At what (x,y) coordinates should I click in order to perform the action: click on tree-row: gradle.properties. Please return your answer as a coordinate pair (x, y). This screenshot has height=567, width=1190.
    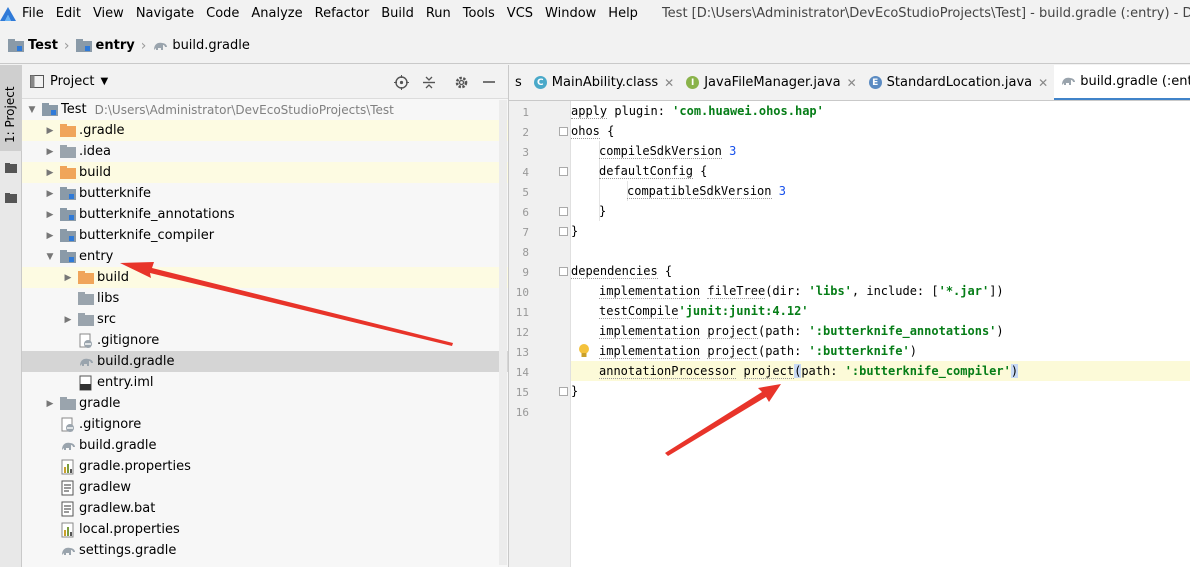
    Looking at the image, I should click on (265, 466).